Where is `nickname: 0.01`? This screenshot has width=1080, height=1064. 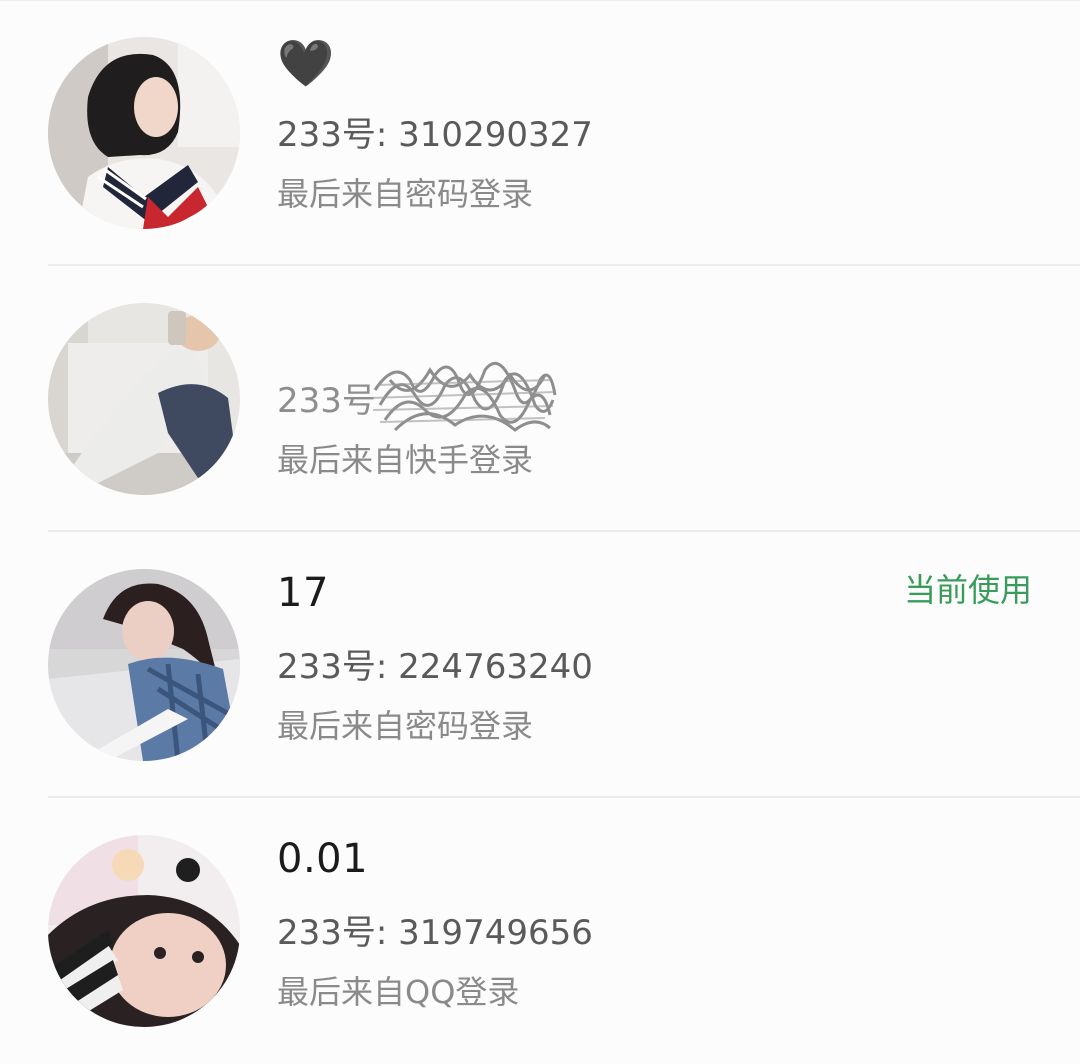 nickname: 0.01 is located at coordinates (323, 859).